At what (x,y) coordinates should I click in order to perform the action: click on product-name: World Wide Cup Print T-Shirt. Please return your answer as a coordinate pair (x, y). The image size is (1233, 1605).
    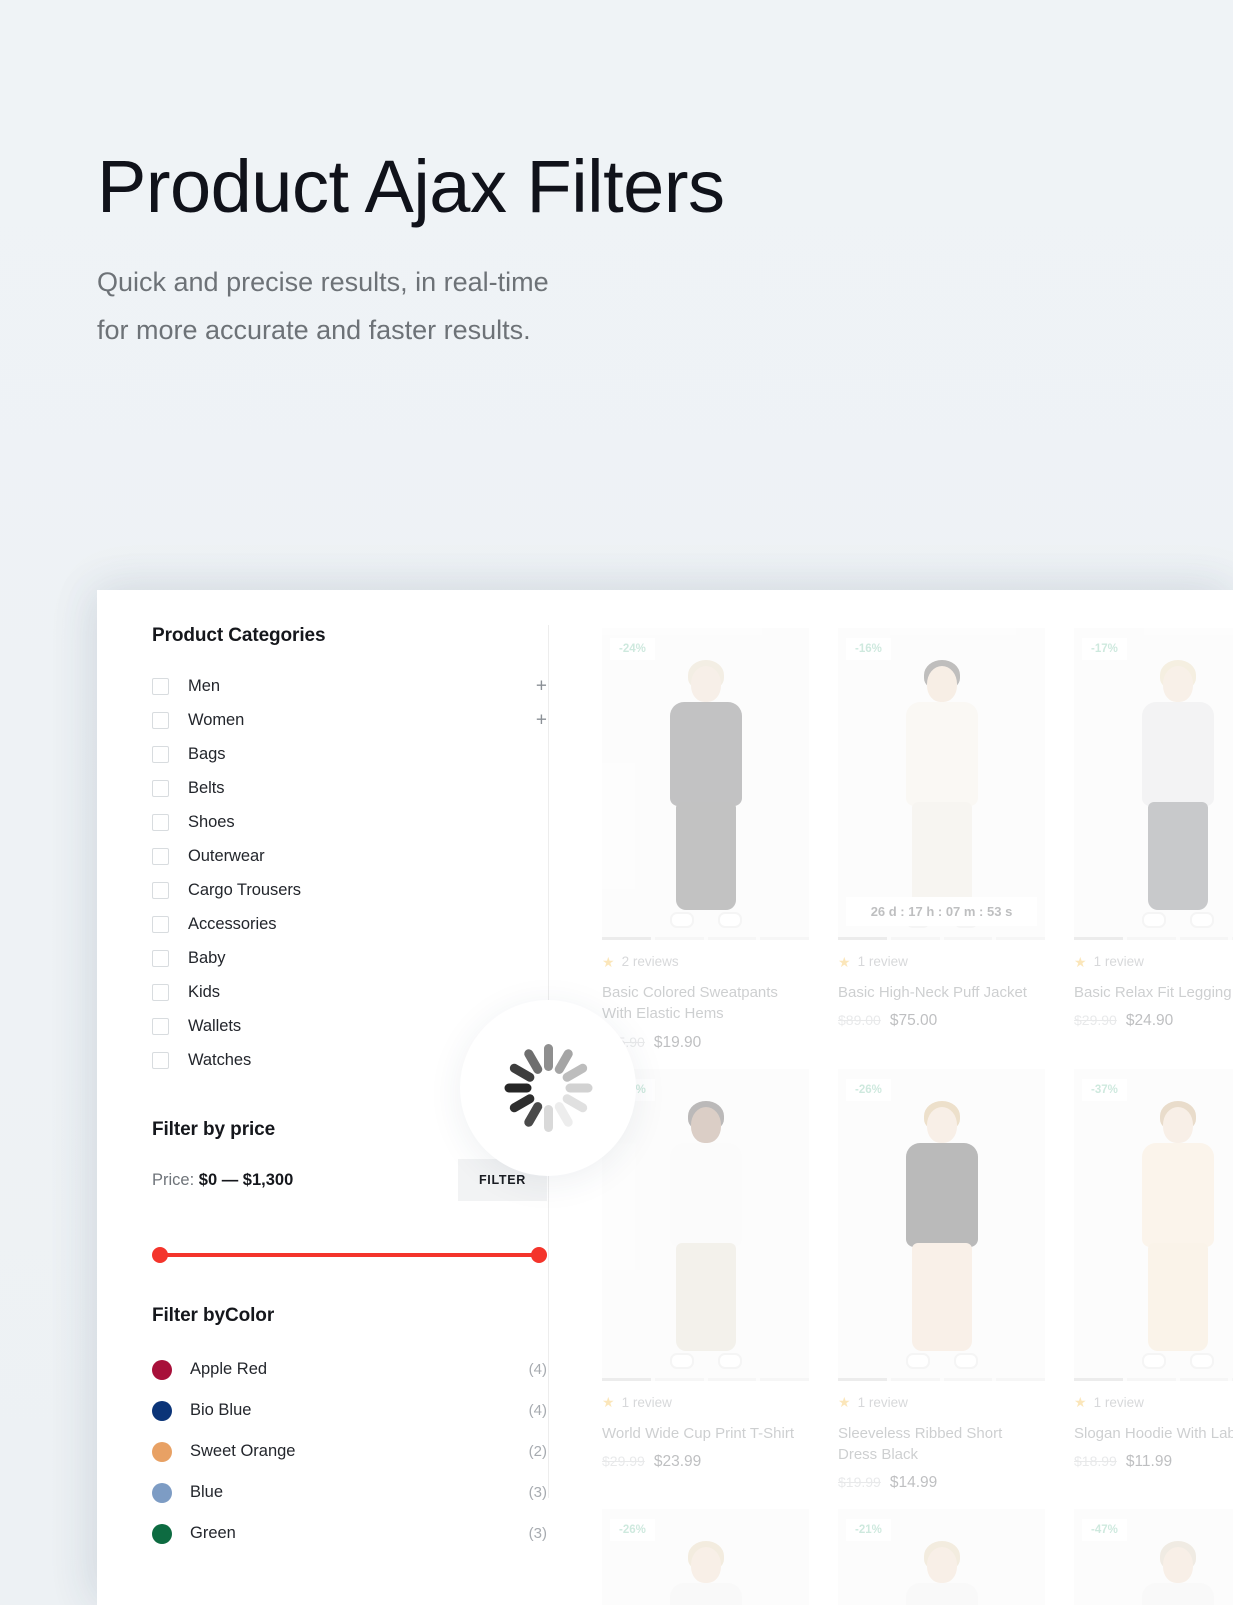
    Looking at the image, I should click on (705, 1433).